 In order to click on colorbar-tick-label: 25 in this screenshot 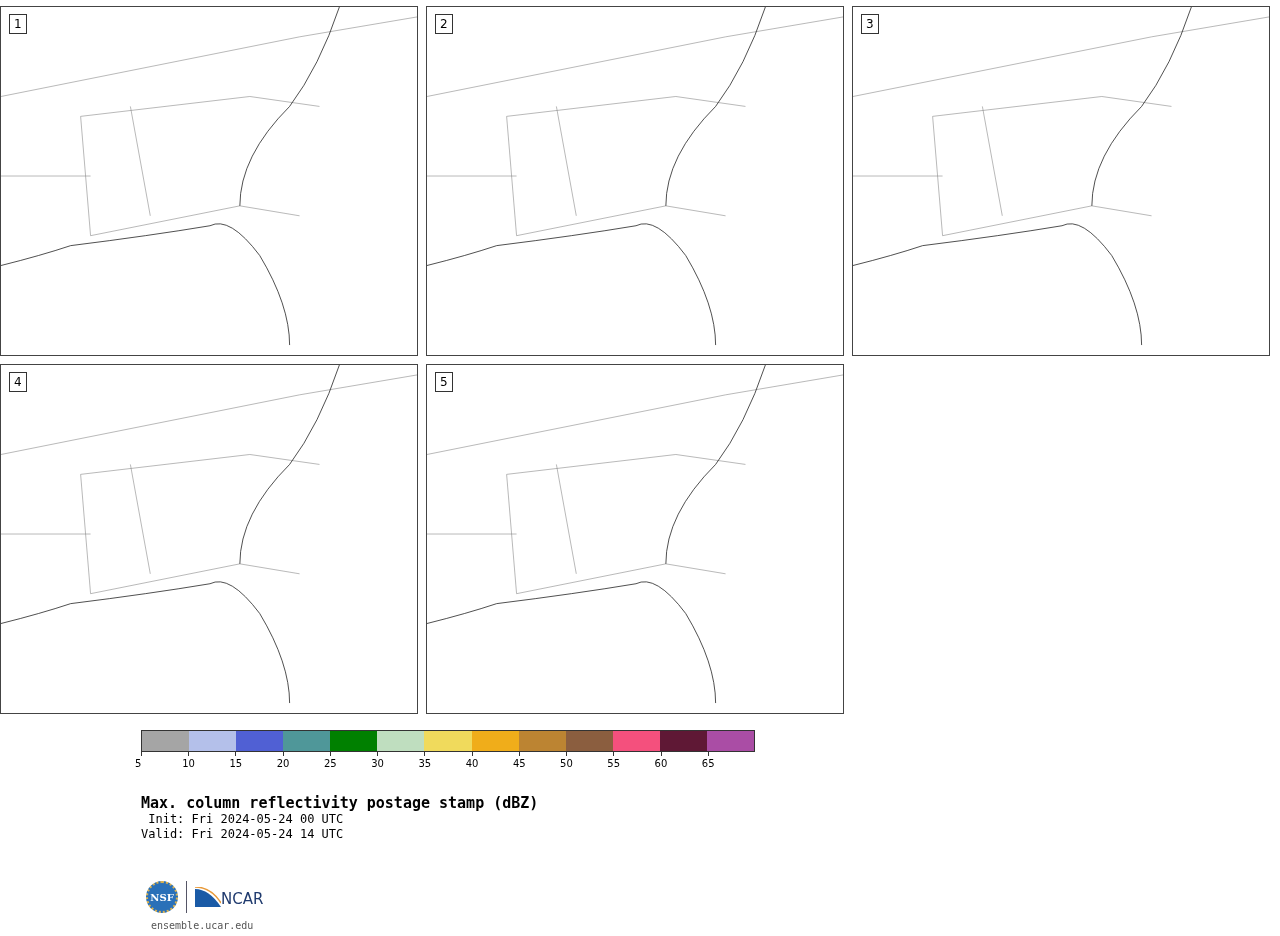, I will do `click(330, 764)`.